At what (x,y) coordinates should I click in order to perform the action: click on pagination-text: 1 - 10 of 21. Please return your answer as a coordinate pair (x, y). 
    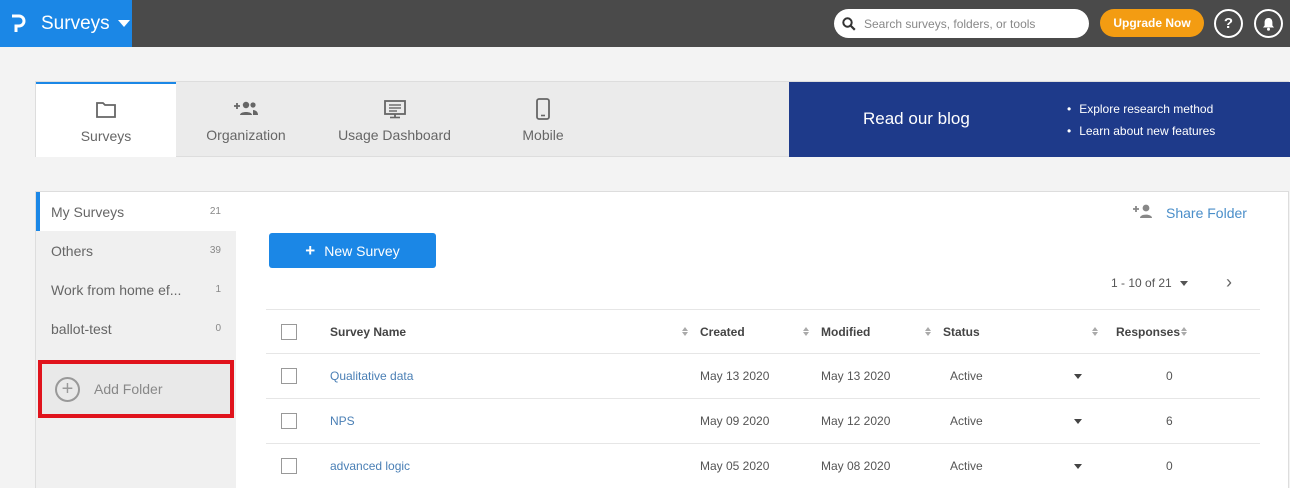
    Looking at the image, I should click on (1141, 283).